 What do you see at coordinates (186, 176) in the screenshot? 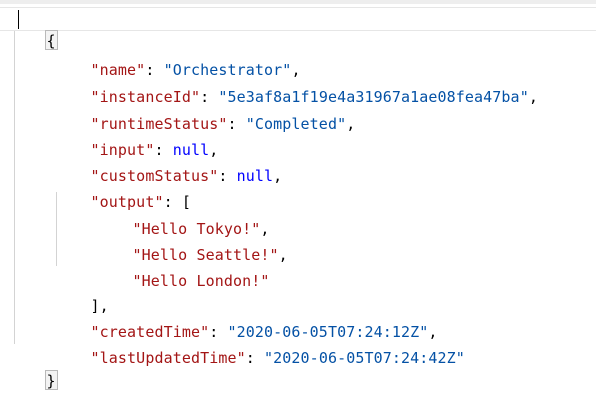
I see `code-line-customstatus: "customStatus": null,` at bounding box center [186, 176].